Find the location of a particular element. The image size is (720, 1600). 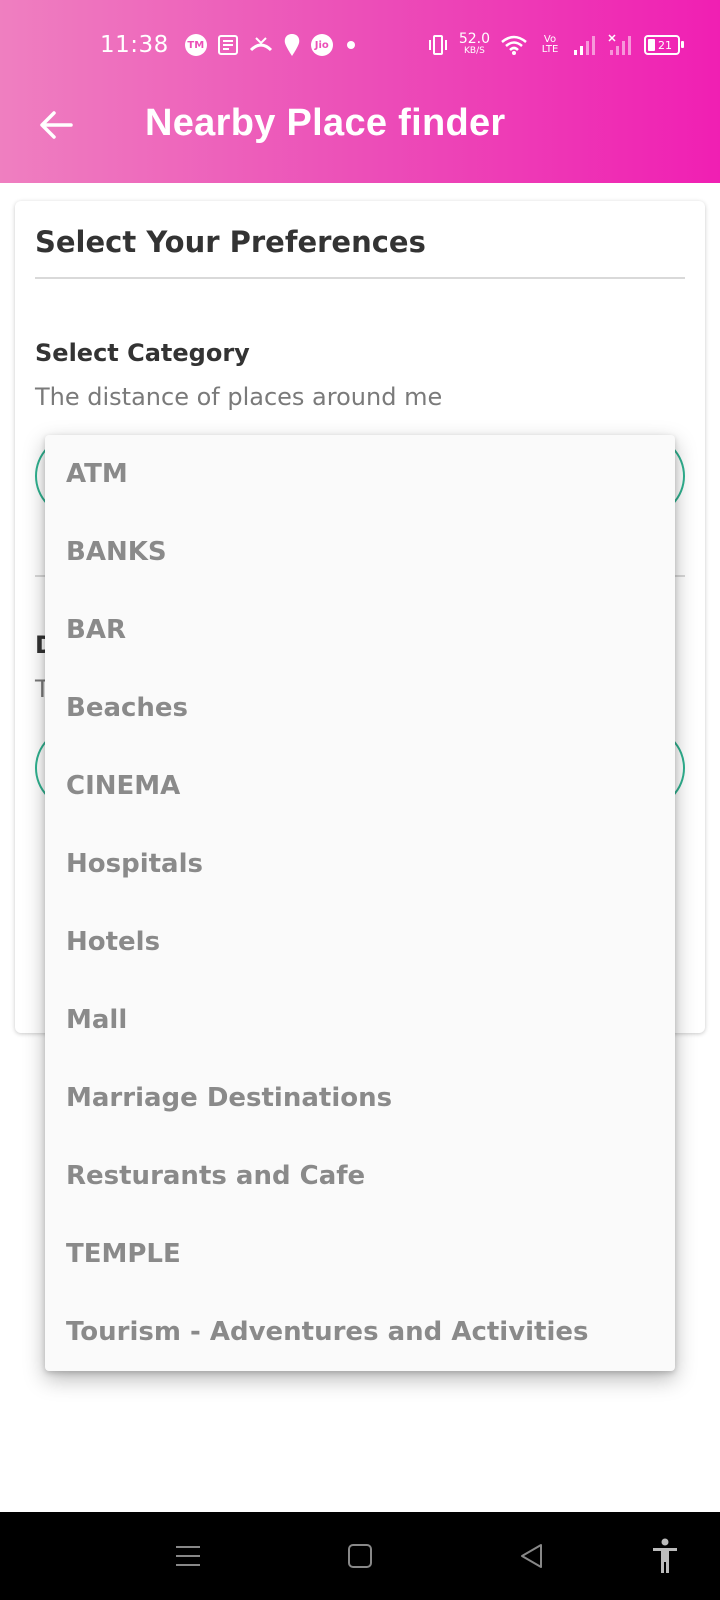

menu-icon is located at coordinates (188, 1556).